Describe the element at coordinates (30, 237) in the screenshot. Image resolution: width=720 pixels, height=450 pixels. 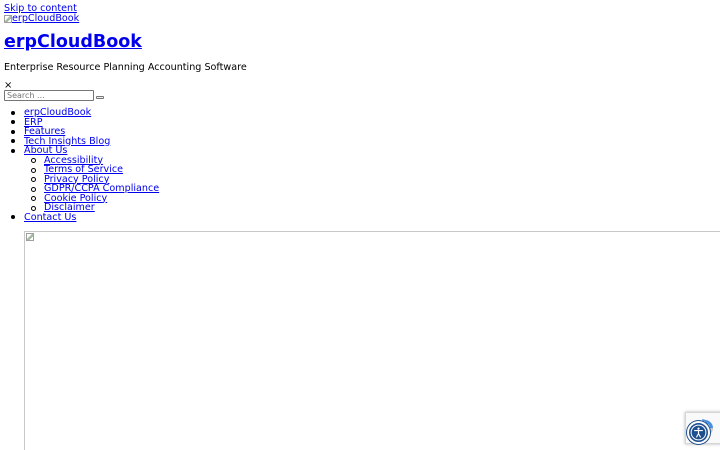
I see `hero-broken-image-icon` at that location.